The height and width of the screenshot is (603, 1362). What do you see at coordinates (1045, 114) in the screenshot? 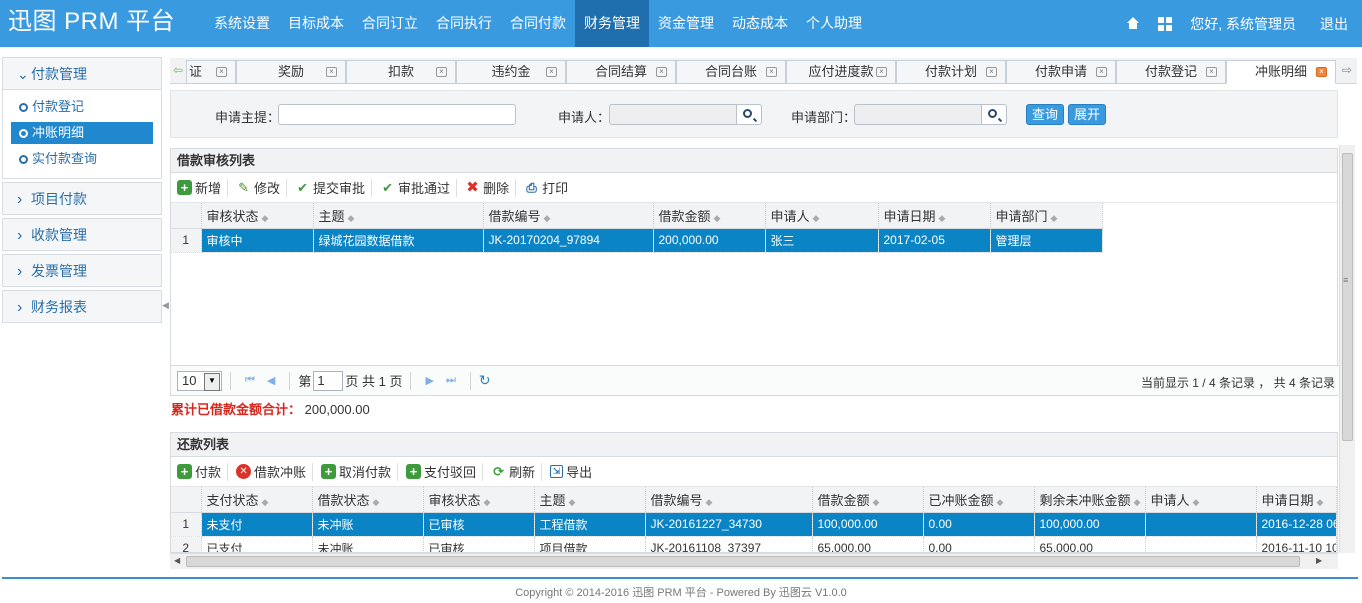
I see `query-button: 查询` at bounding box center [1045, 114].